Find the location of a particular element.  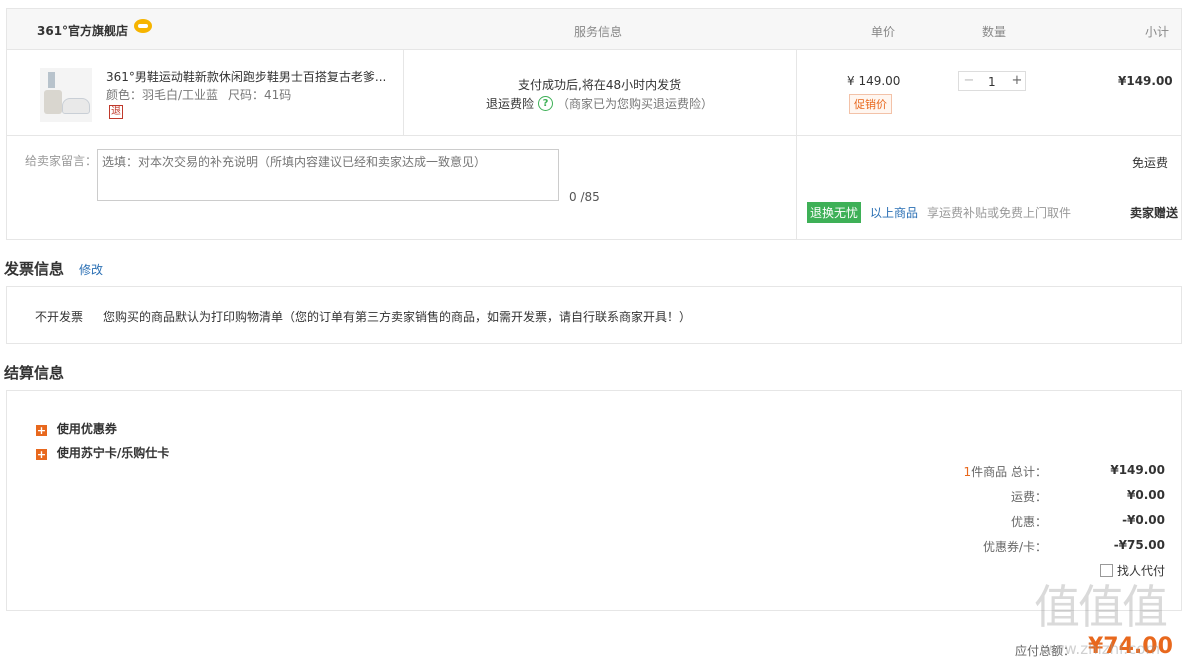

coupon-toggle: + 使用优惠券 is located at coordinates (76, 428).